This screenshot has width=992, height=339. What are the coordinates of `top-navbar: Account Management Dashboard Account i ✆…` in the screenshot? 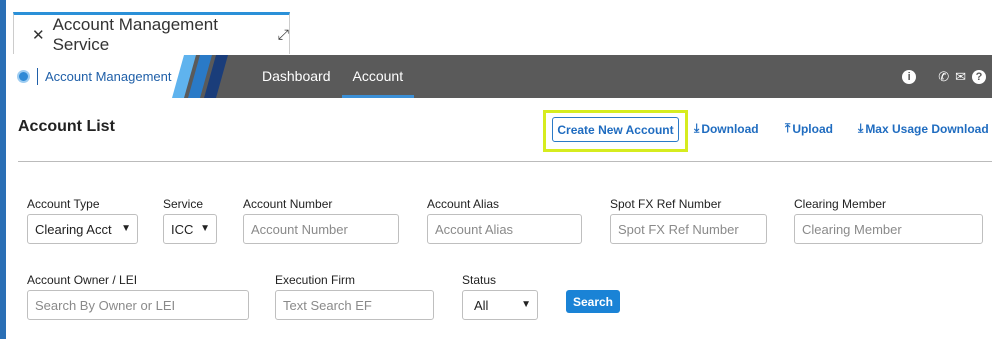 It's located at (499, 76).